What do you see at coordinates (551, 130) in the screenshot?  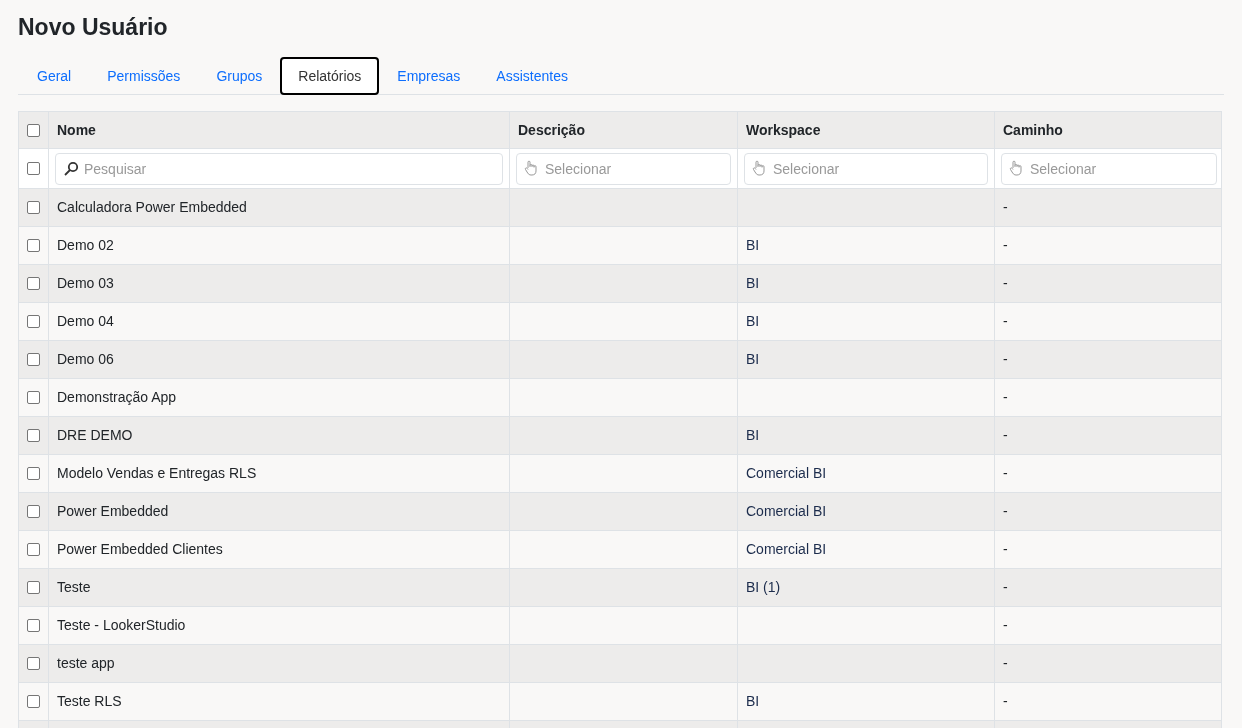 I see `column-header: Descrição` at bounding box center [551, 130].